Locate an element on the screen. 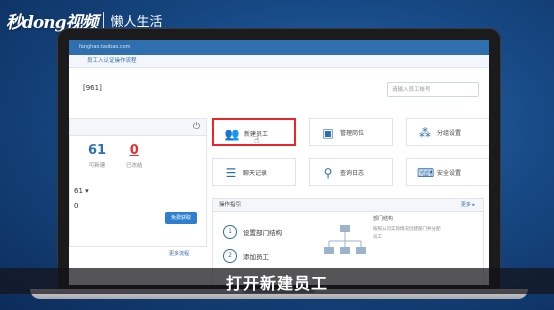 This screenshot has width=554, height=310. tile-label: 安全设置 is located at coordinates (449, 173).